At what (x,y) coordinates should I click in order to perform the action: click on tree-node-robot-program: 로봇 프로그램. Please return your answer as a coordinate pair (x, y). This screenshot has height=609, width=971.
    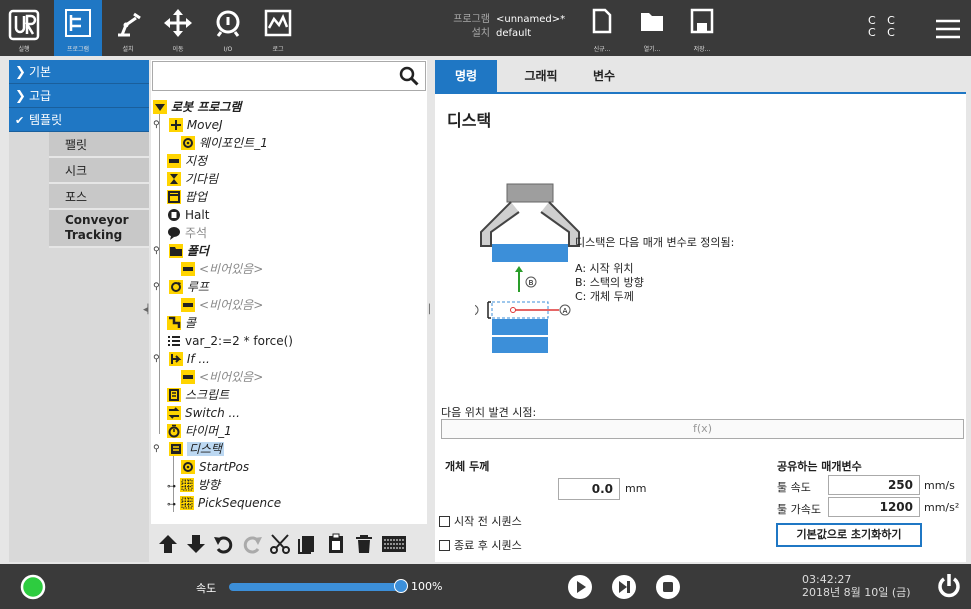
    Looking at the image, I should click on (197, 107).